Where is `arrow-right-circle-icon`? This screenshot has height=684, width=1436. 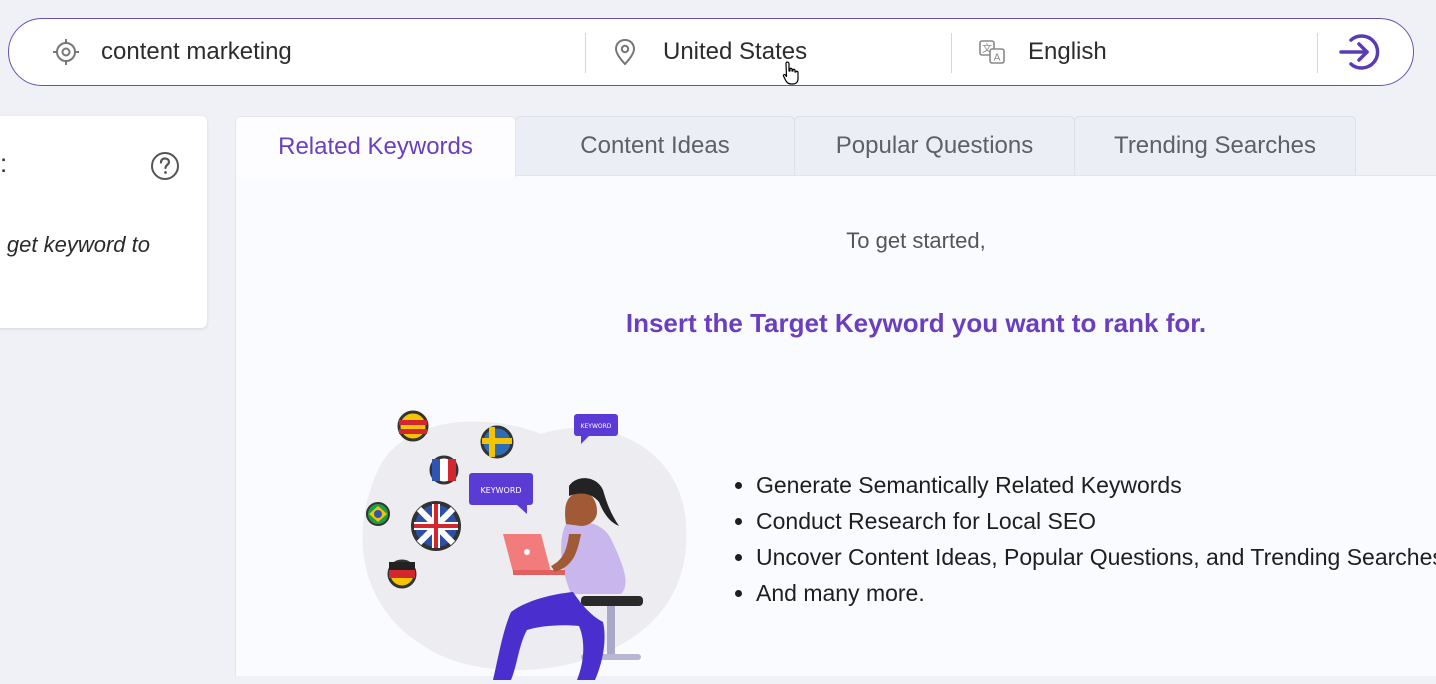 arrow-right-circle-icon is located at coordinates (1359, 52).